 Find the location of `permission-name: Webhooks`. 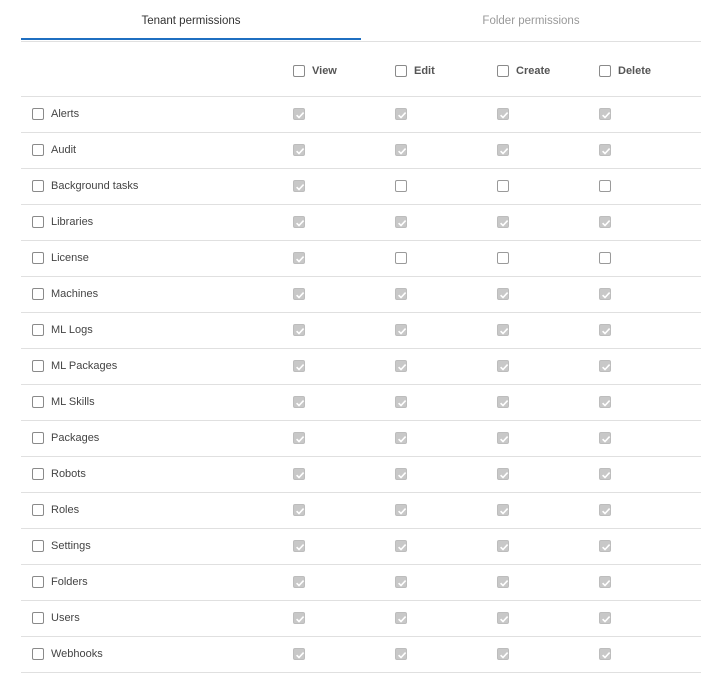

permission-name: Webhooks is located at coordinates (77, 654).